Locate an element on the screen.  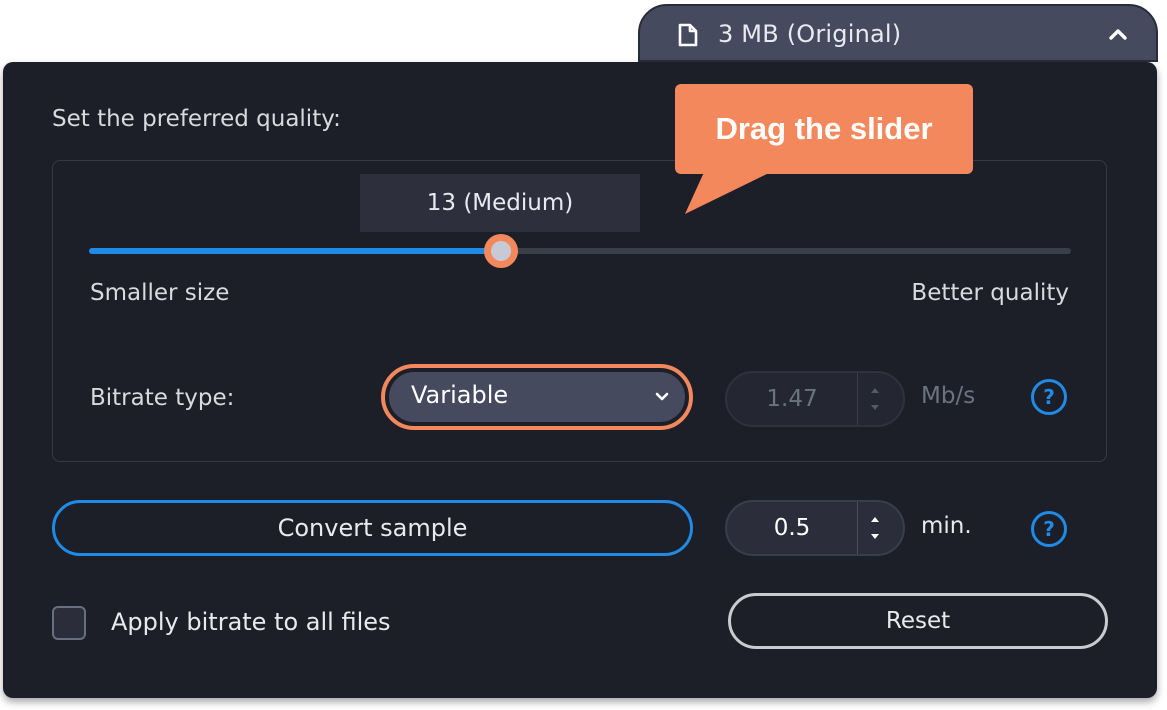
file-icon is located at coordinates (688, 35).